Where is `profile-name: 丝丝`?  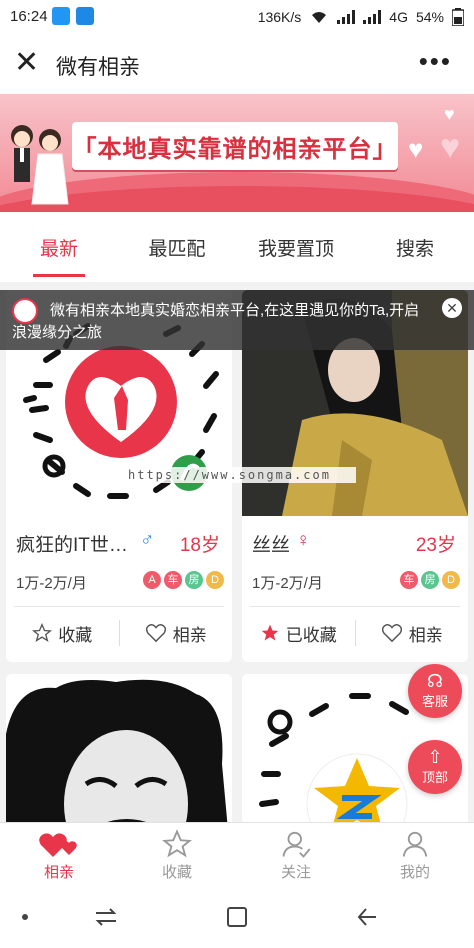 profile-name: 丝丝 is located at coordinates (271, 545).